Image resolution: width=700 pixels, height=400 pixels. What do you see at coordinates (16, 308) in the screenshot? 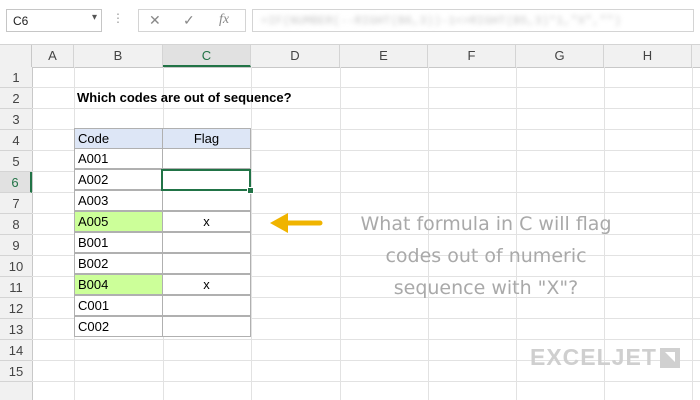
I see `row-header-12: 12` at bounding box center [16, 308].